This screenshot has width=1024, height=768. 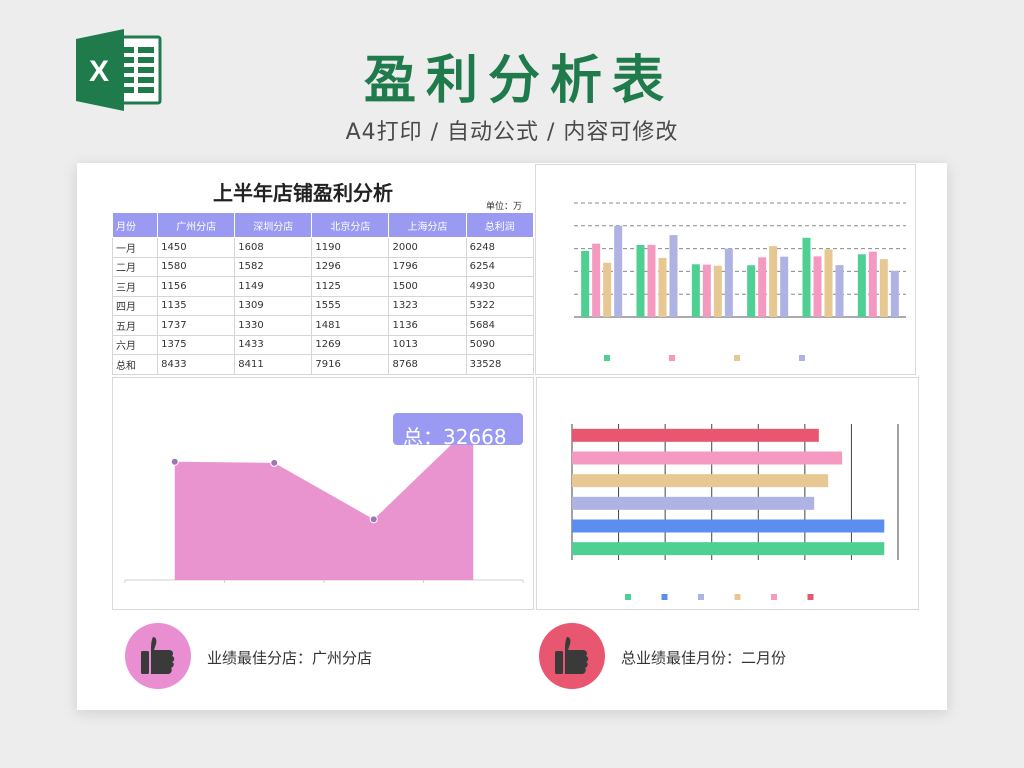 What do you see at coordinates (350, 286) in the screenshot?
I see `table-cell: 1125` at bounding box center [350, 286].